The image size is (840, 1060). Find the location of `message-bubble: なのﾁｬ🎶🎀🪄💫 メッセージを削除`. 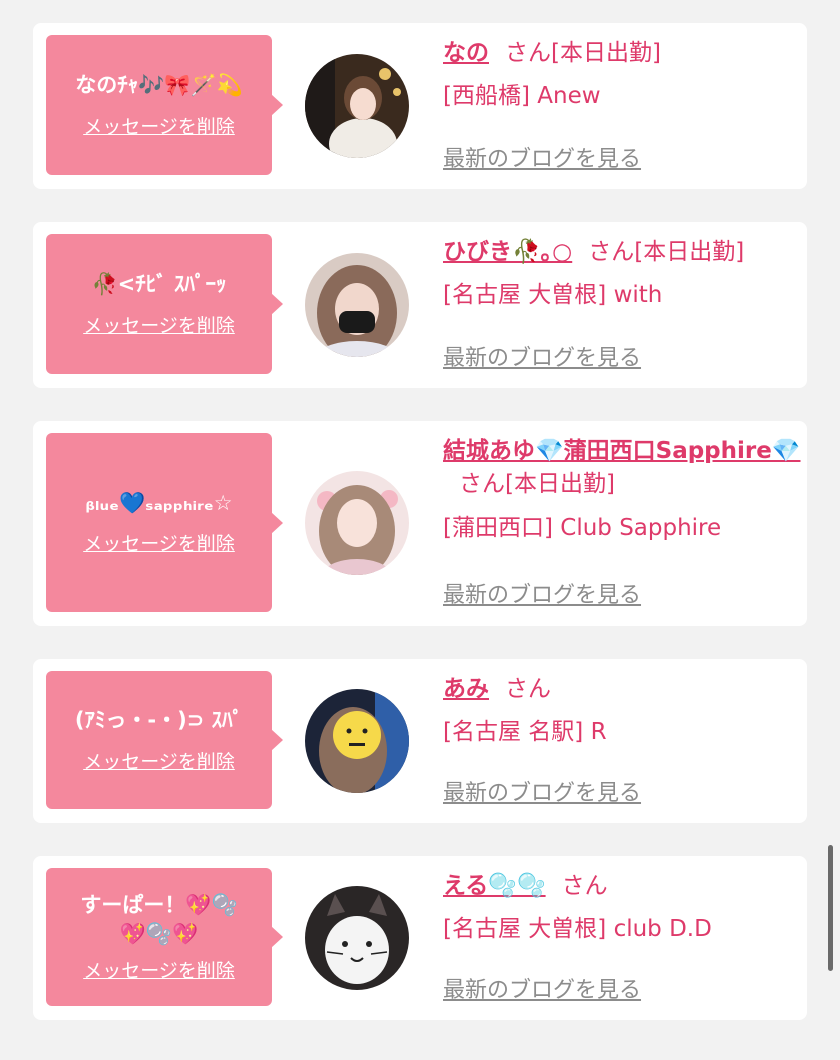

message-bubble: なのﾁｬ🎶🎀🪄💫 メッセージを削除 is located at coordinates (164, 105).